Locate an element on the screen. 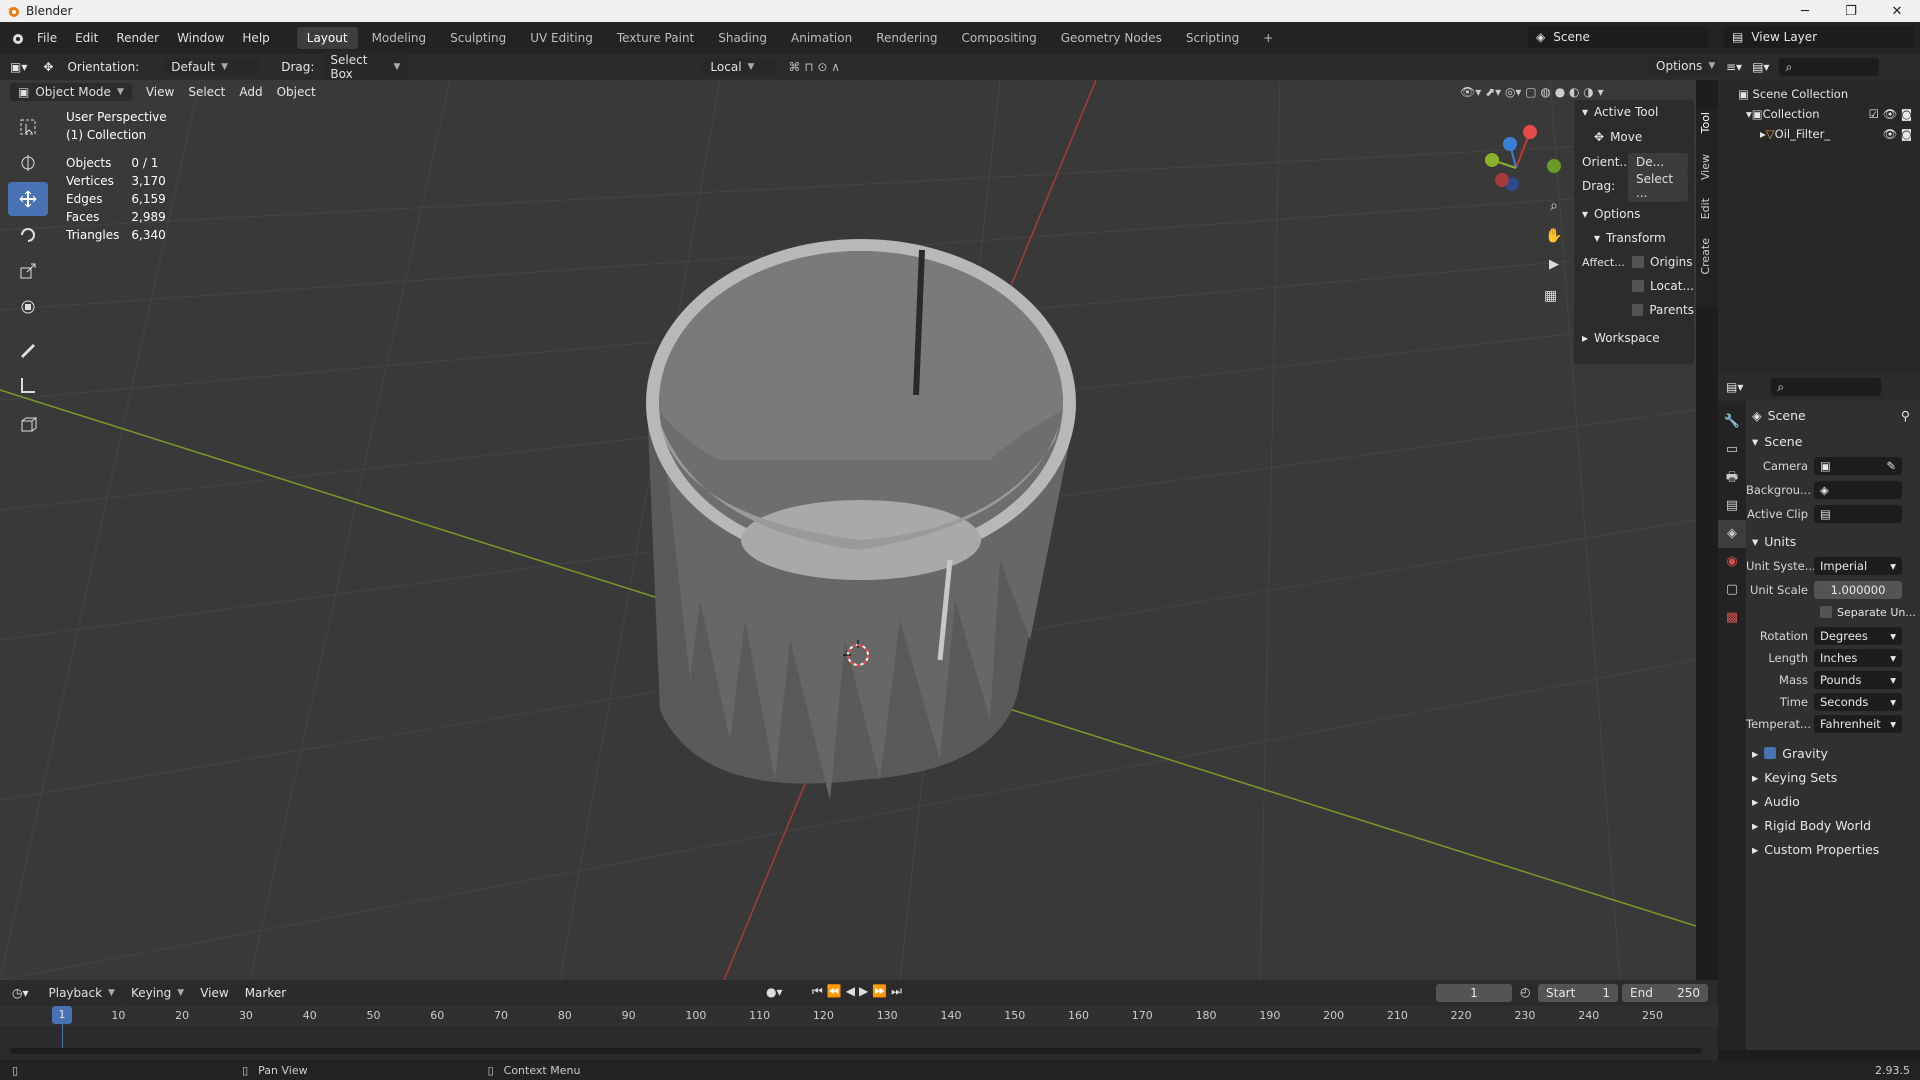 The height and width of the screenshot is (1080, 1920). parents-checkbox is located at coordinates (1638, 310).